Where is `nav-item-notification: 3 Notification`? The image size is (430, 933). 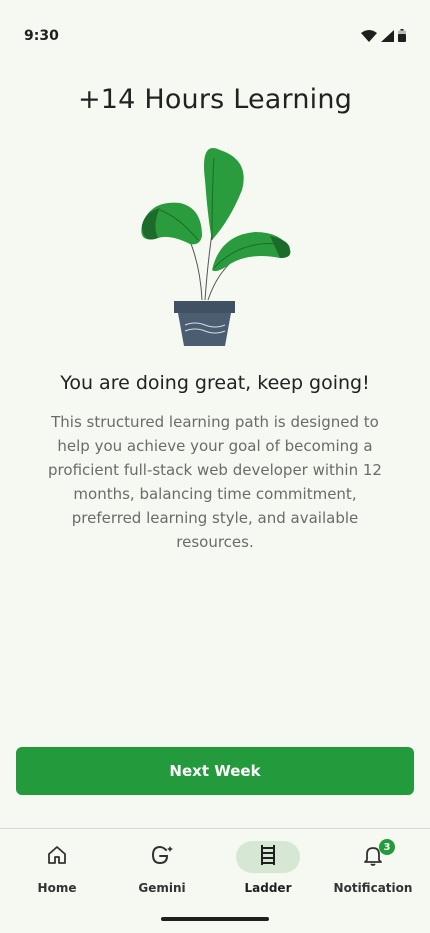 nav-item-notification: 3 Notification is located at coordinates (373, 870).